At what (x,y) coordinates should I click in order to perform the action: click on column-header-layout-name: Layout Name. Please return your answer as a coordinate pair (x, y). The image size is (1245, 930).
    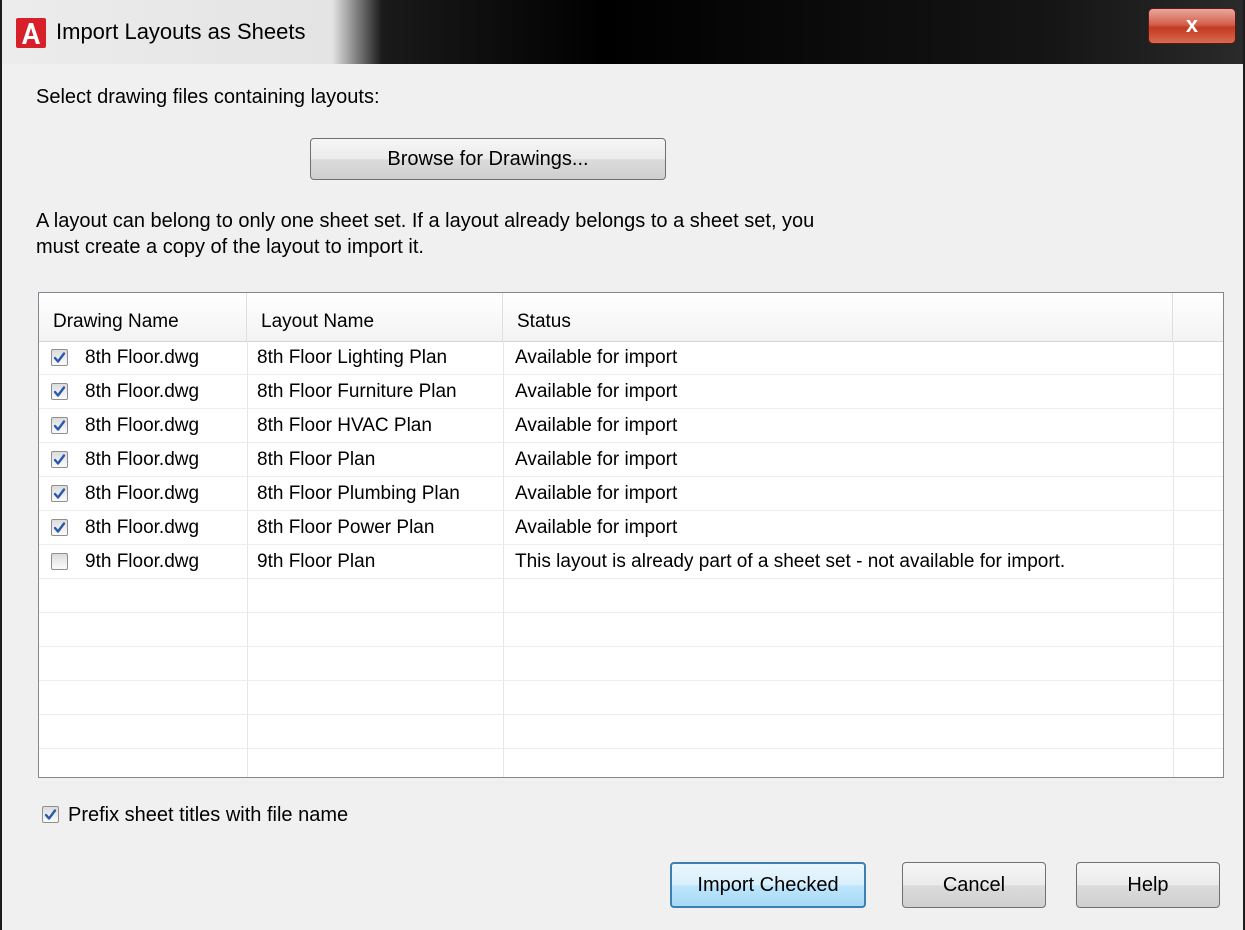
    Looking at the image, I should click on (375, 317).